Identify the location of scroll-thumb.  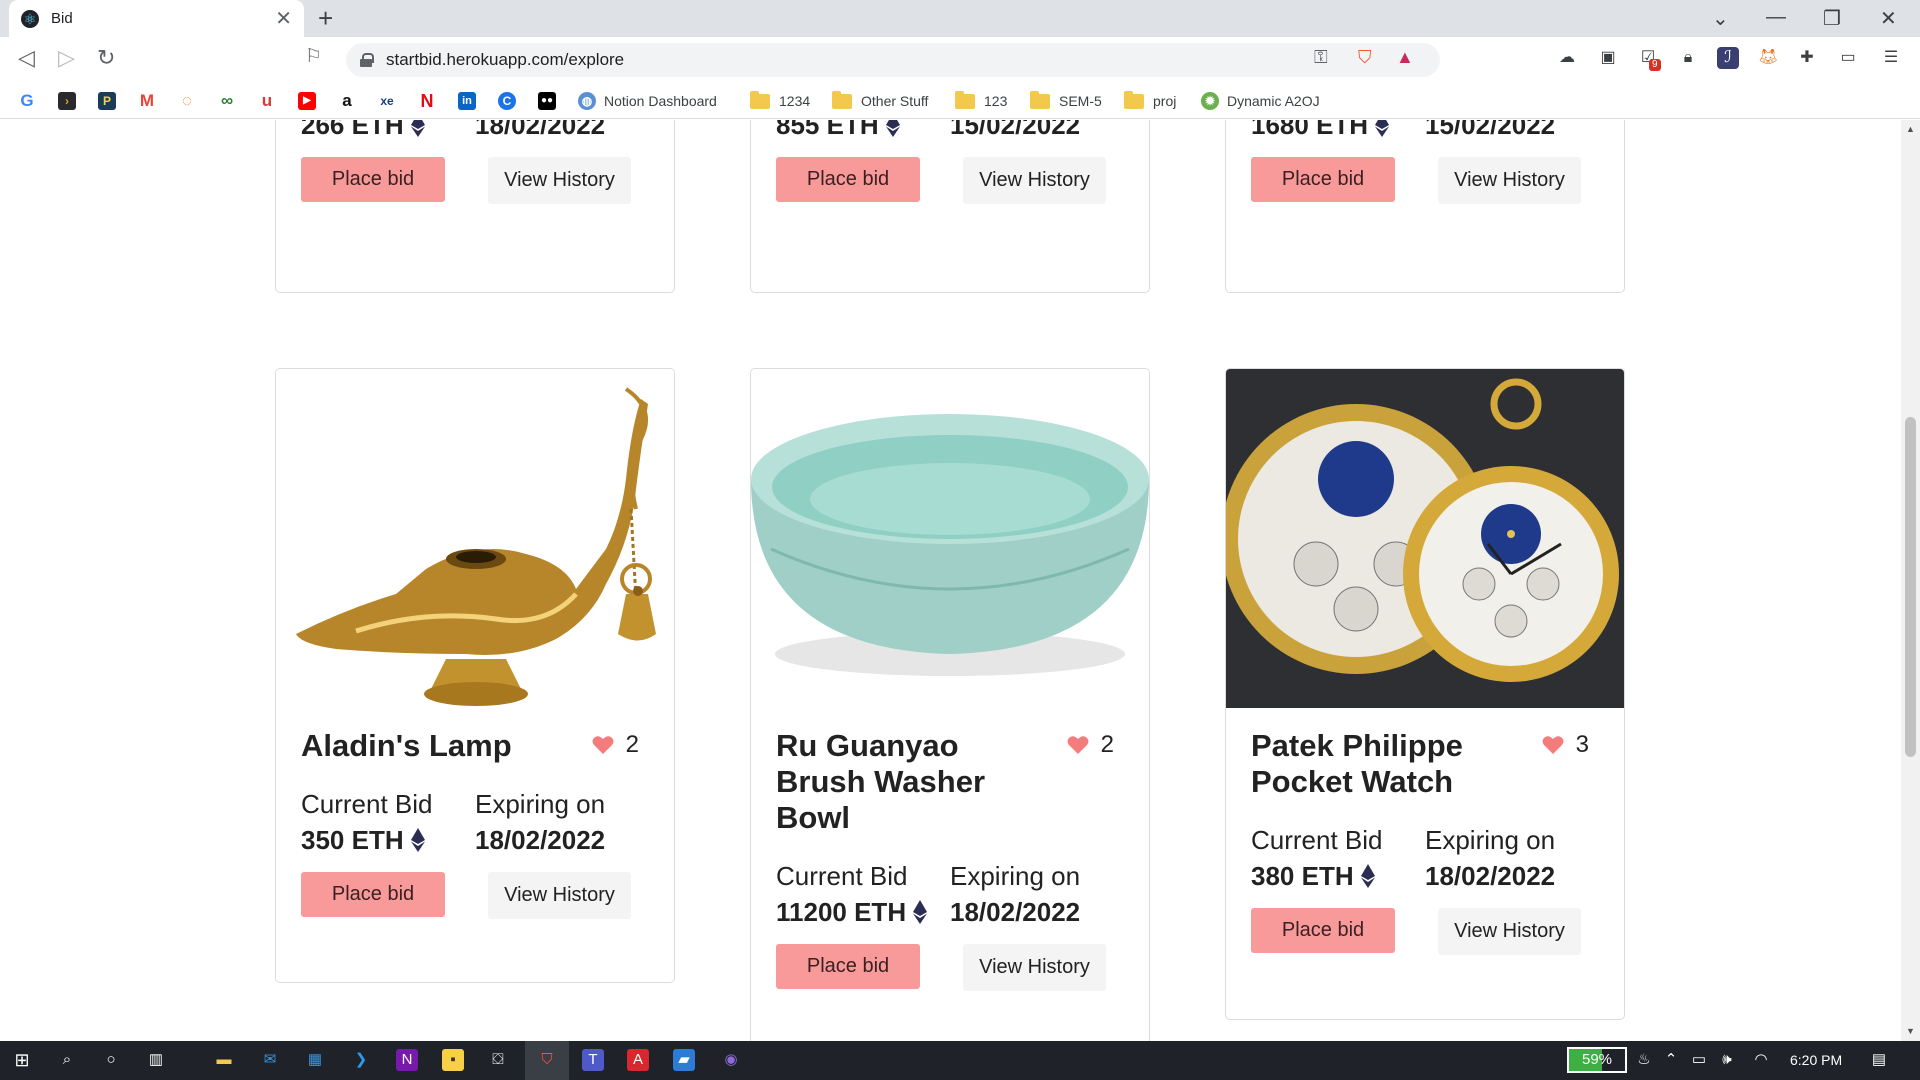
(1910, 587).